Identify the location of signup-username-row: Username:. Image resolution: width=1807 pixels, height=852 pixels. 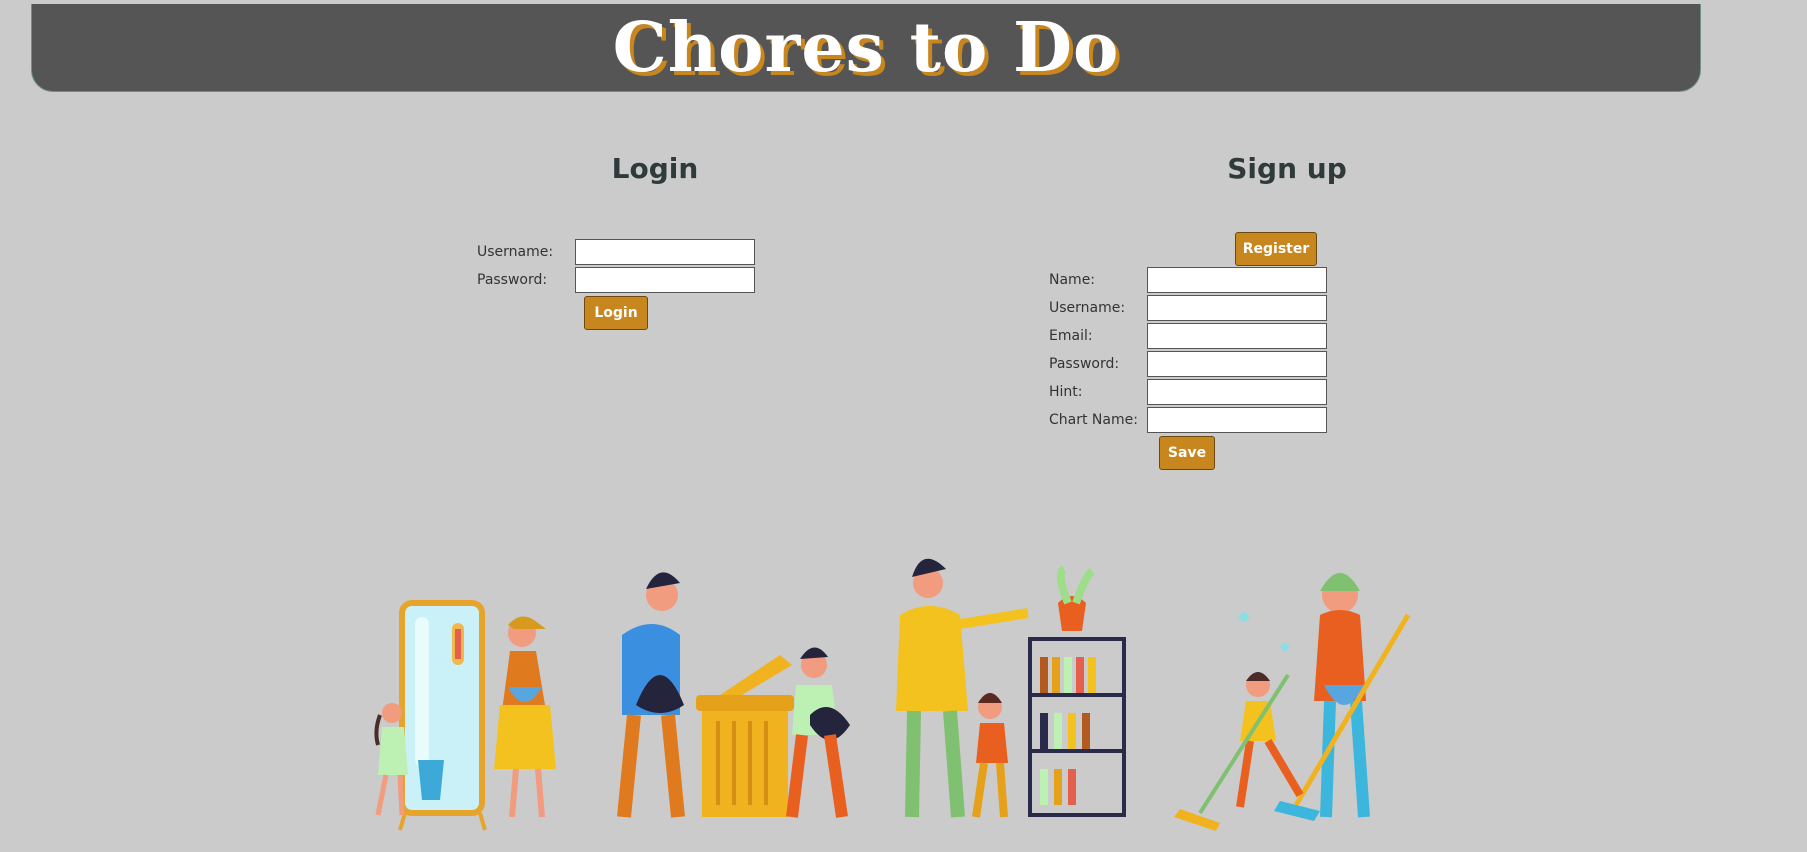
(1188, 308).